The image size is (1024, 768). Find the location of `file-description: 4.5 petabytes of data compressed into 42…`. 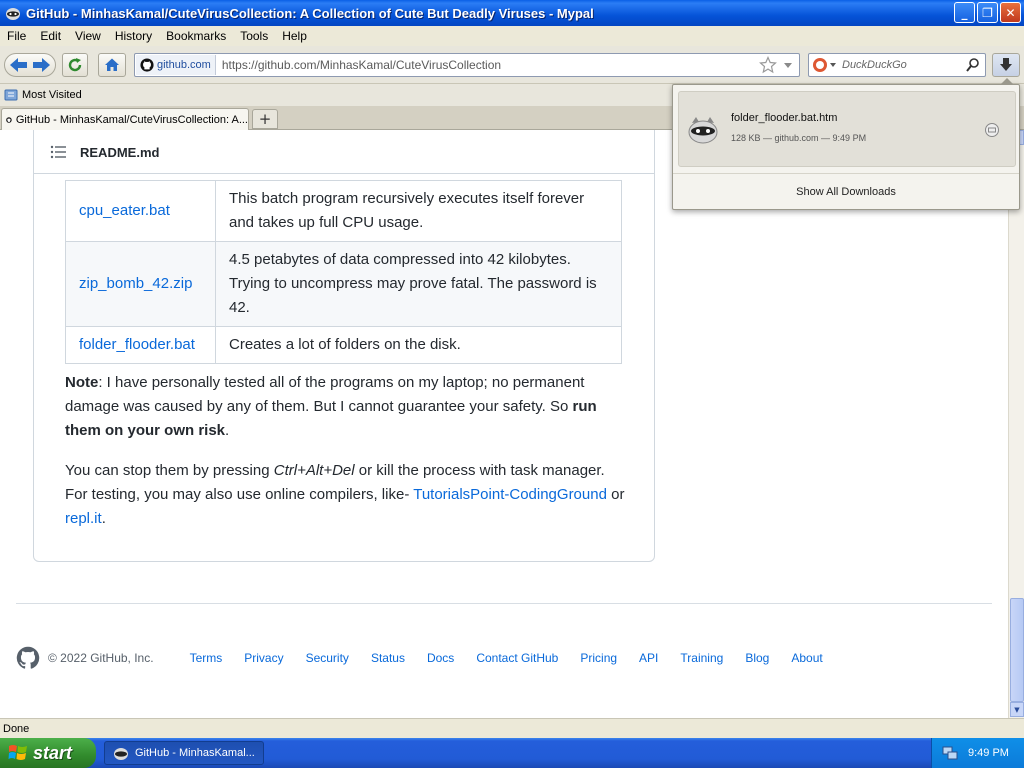

file-description: 4.5 petabytes of data compressed into 42… is located at coordinates (418, 284).